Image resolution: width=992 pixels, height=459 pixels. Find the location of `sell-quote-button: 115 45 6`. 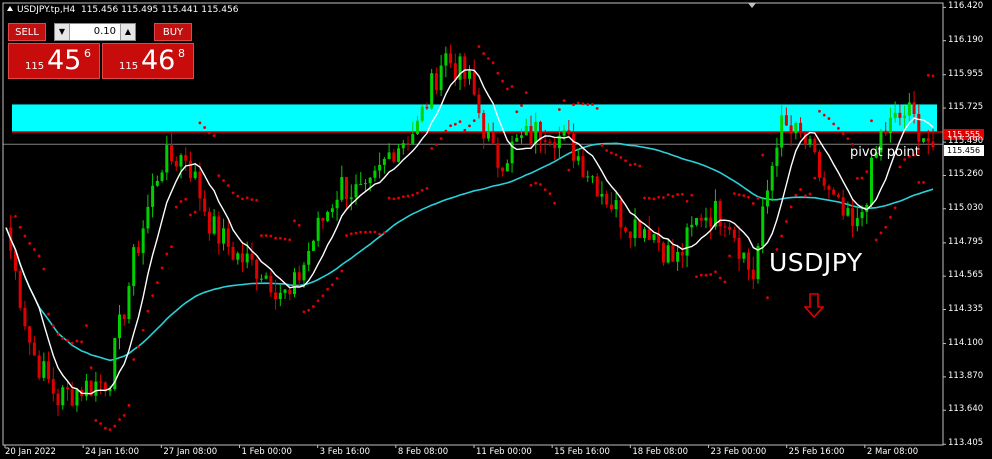

sell-quote-button: 115 45 6 is located at coordinates (54, 61).